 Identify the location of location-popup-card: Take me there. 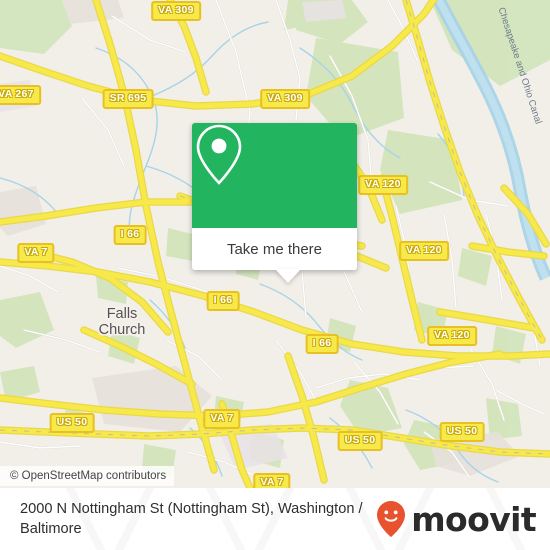
(274, 203).